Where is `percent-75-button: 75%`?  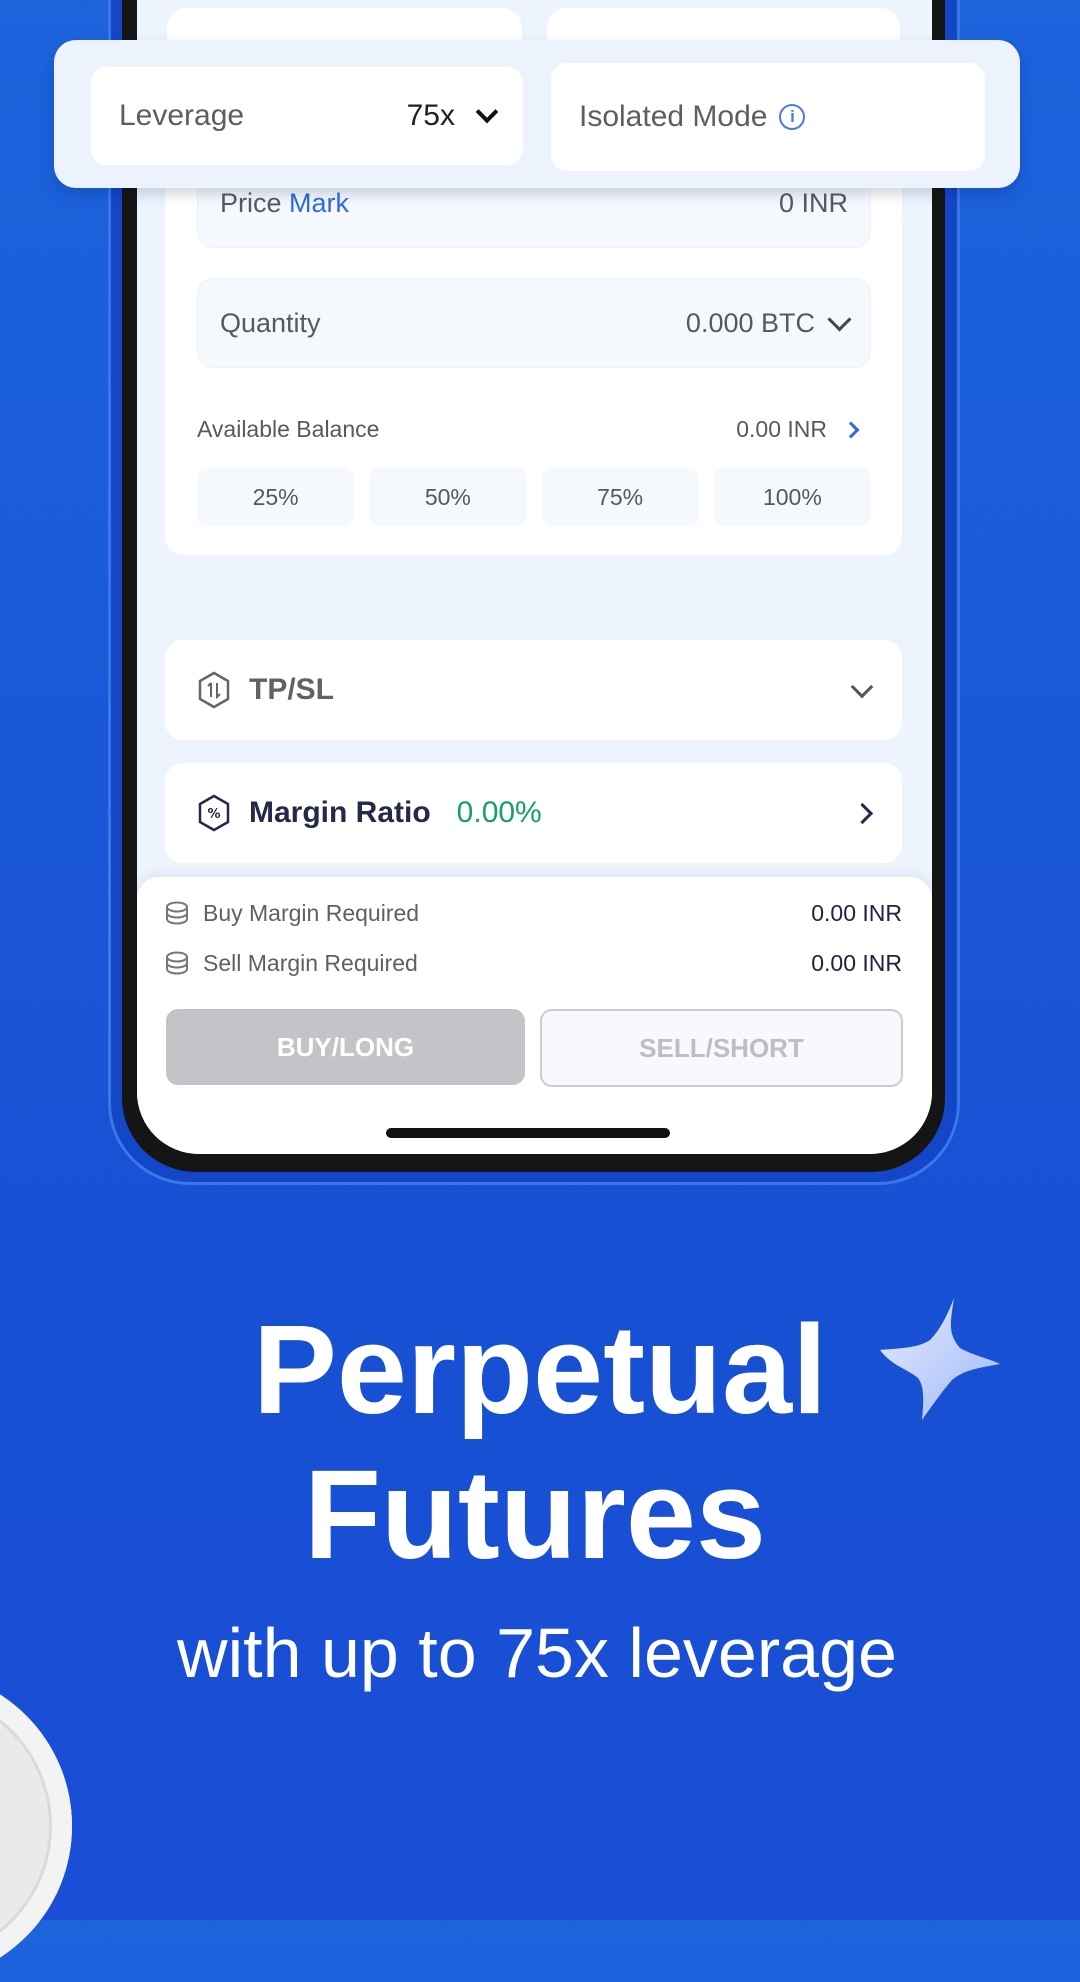
percent-75-button: 75% is located at coordinates (620, 497).